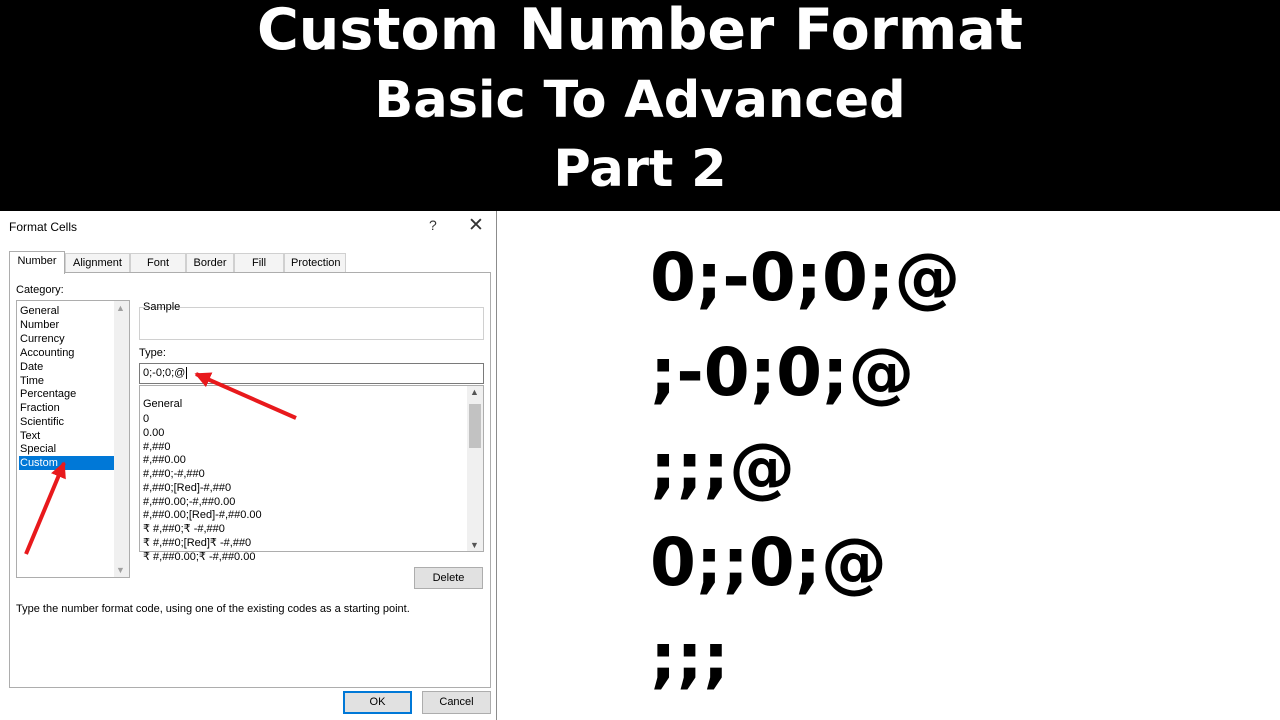 The width and height of the screenshot is (1280, 720). I want to click on cancel-button: Cancel, so click(456, 702).